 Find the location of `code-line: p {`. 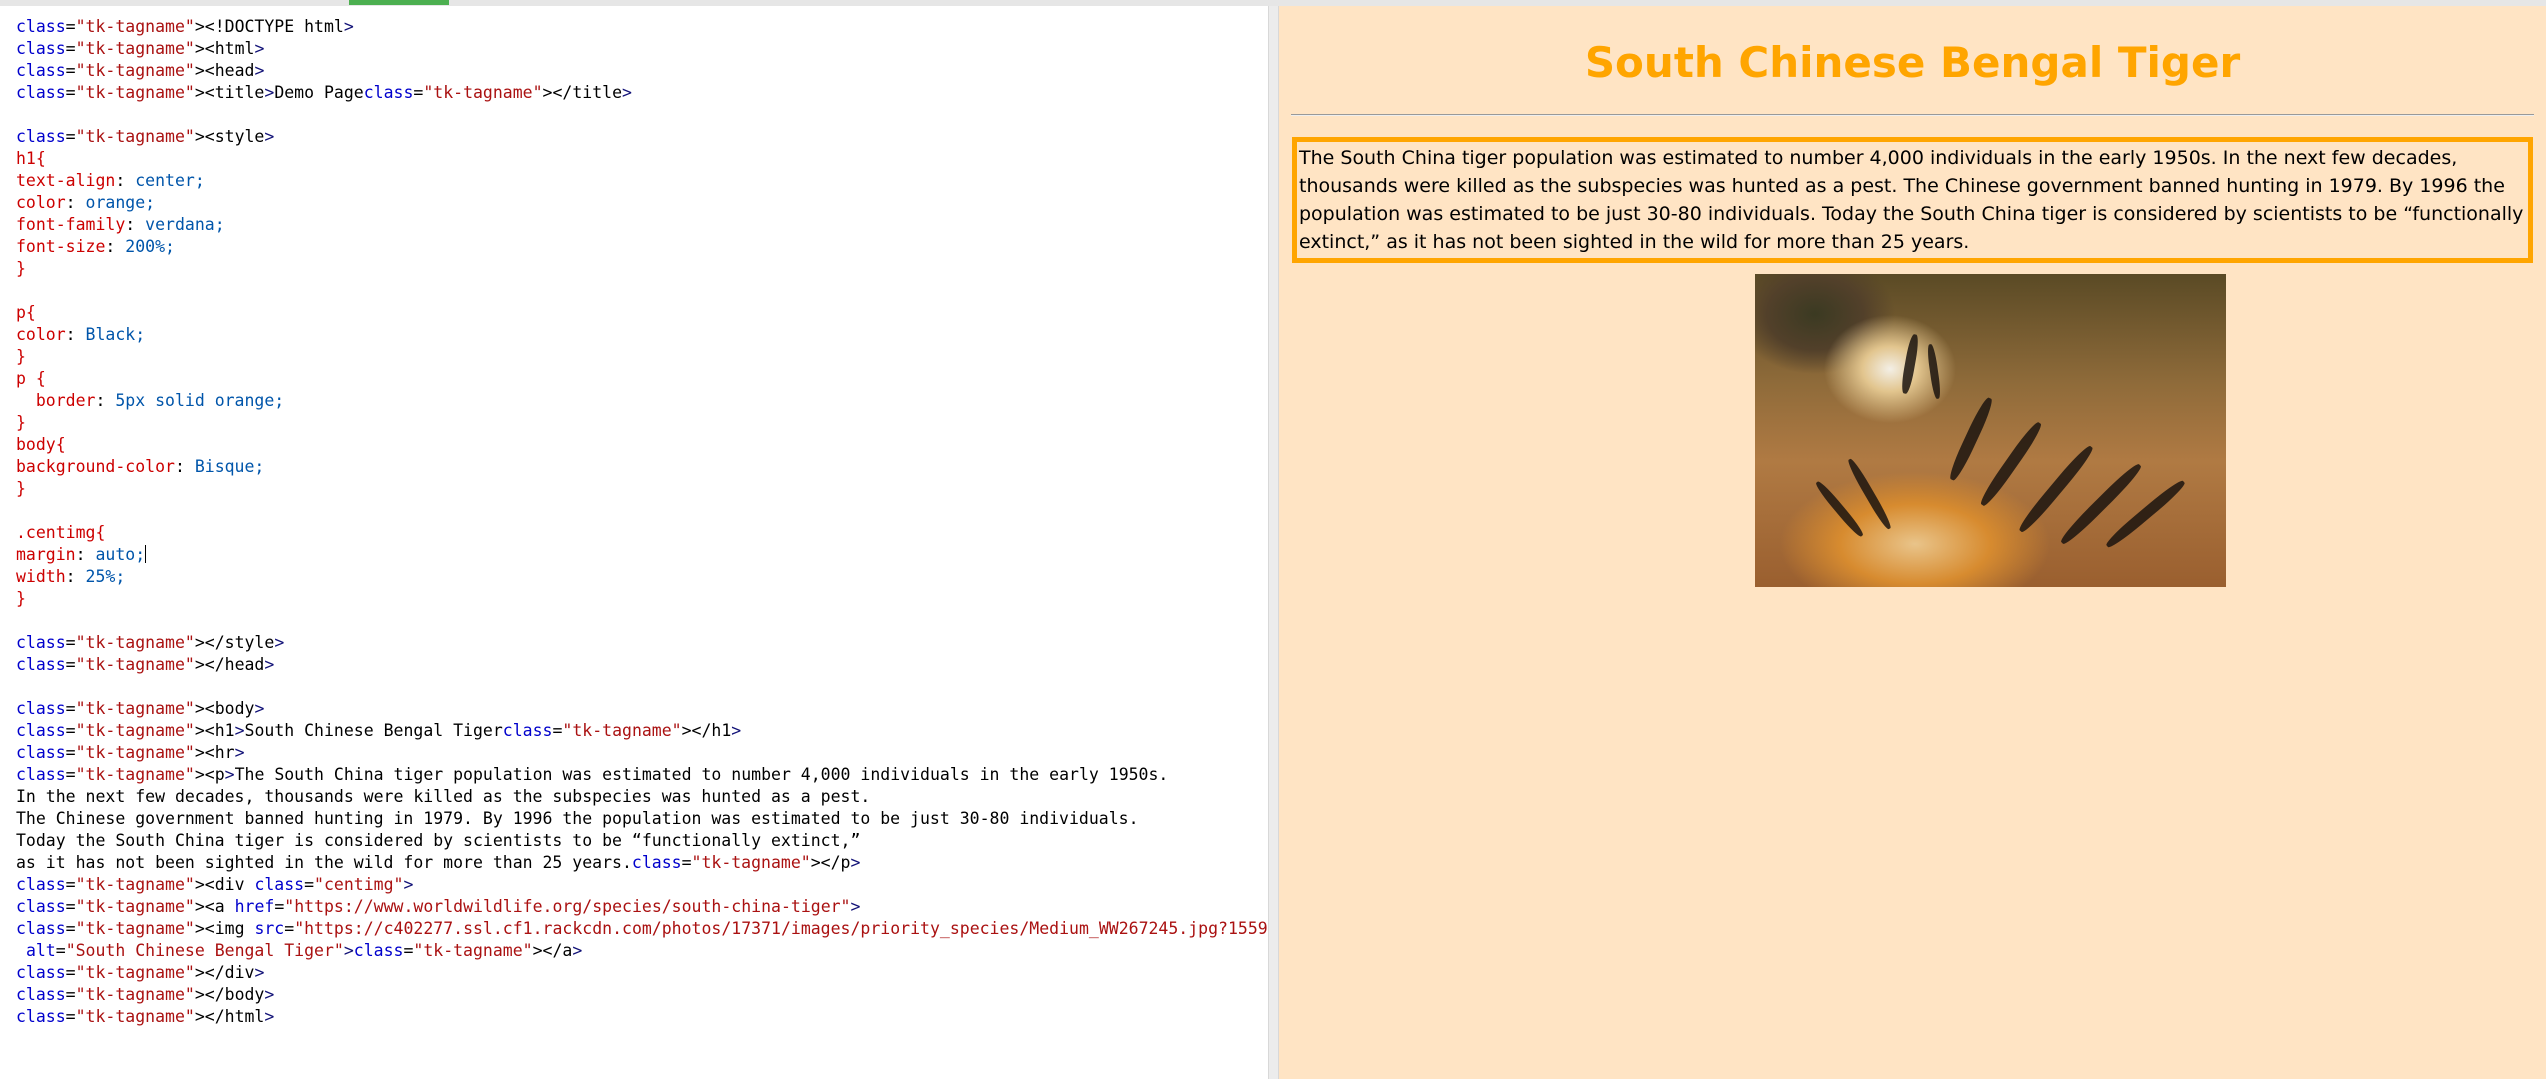

code-line: p { is located at coordinates (642, 379).